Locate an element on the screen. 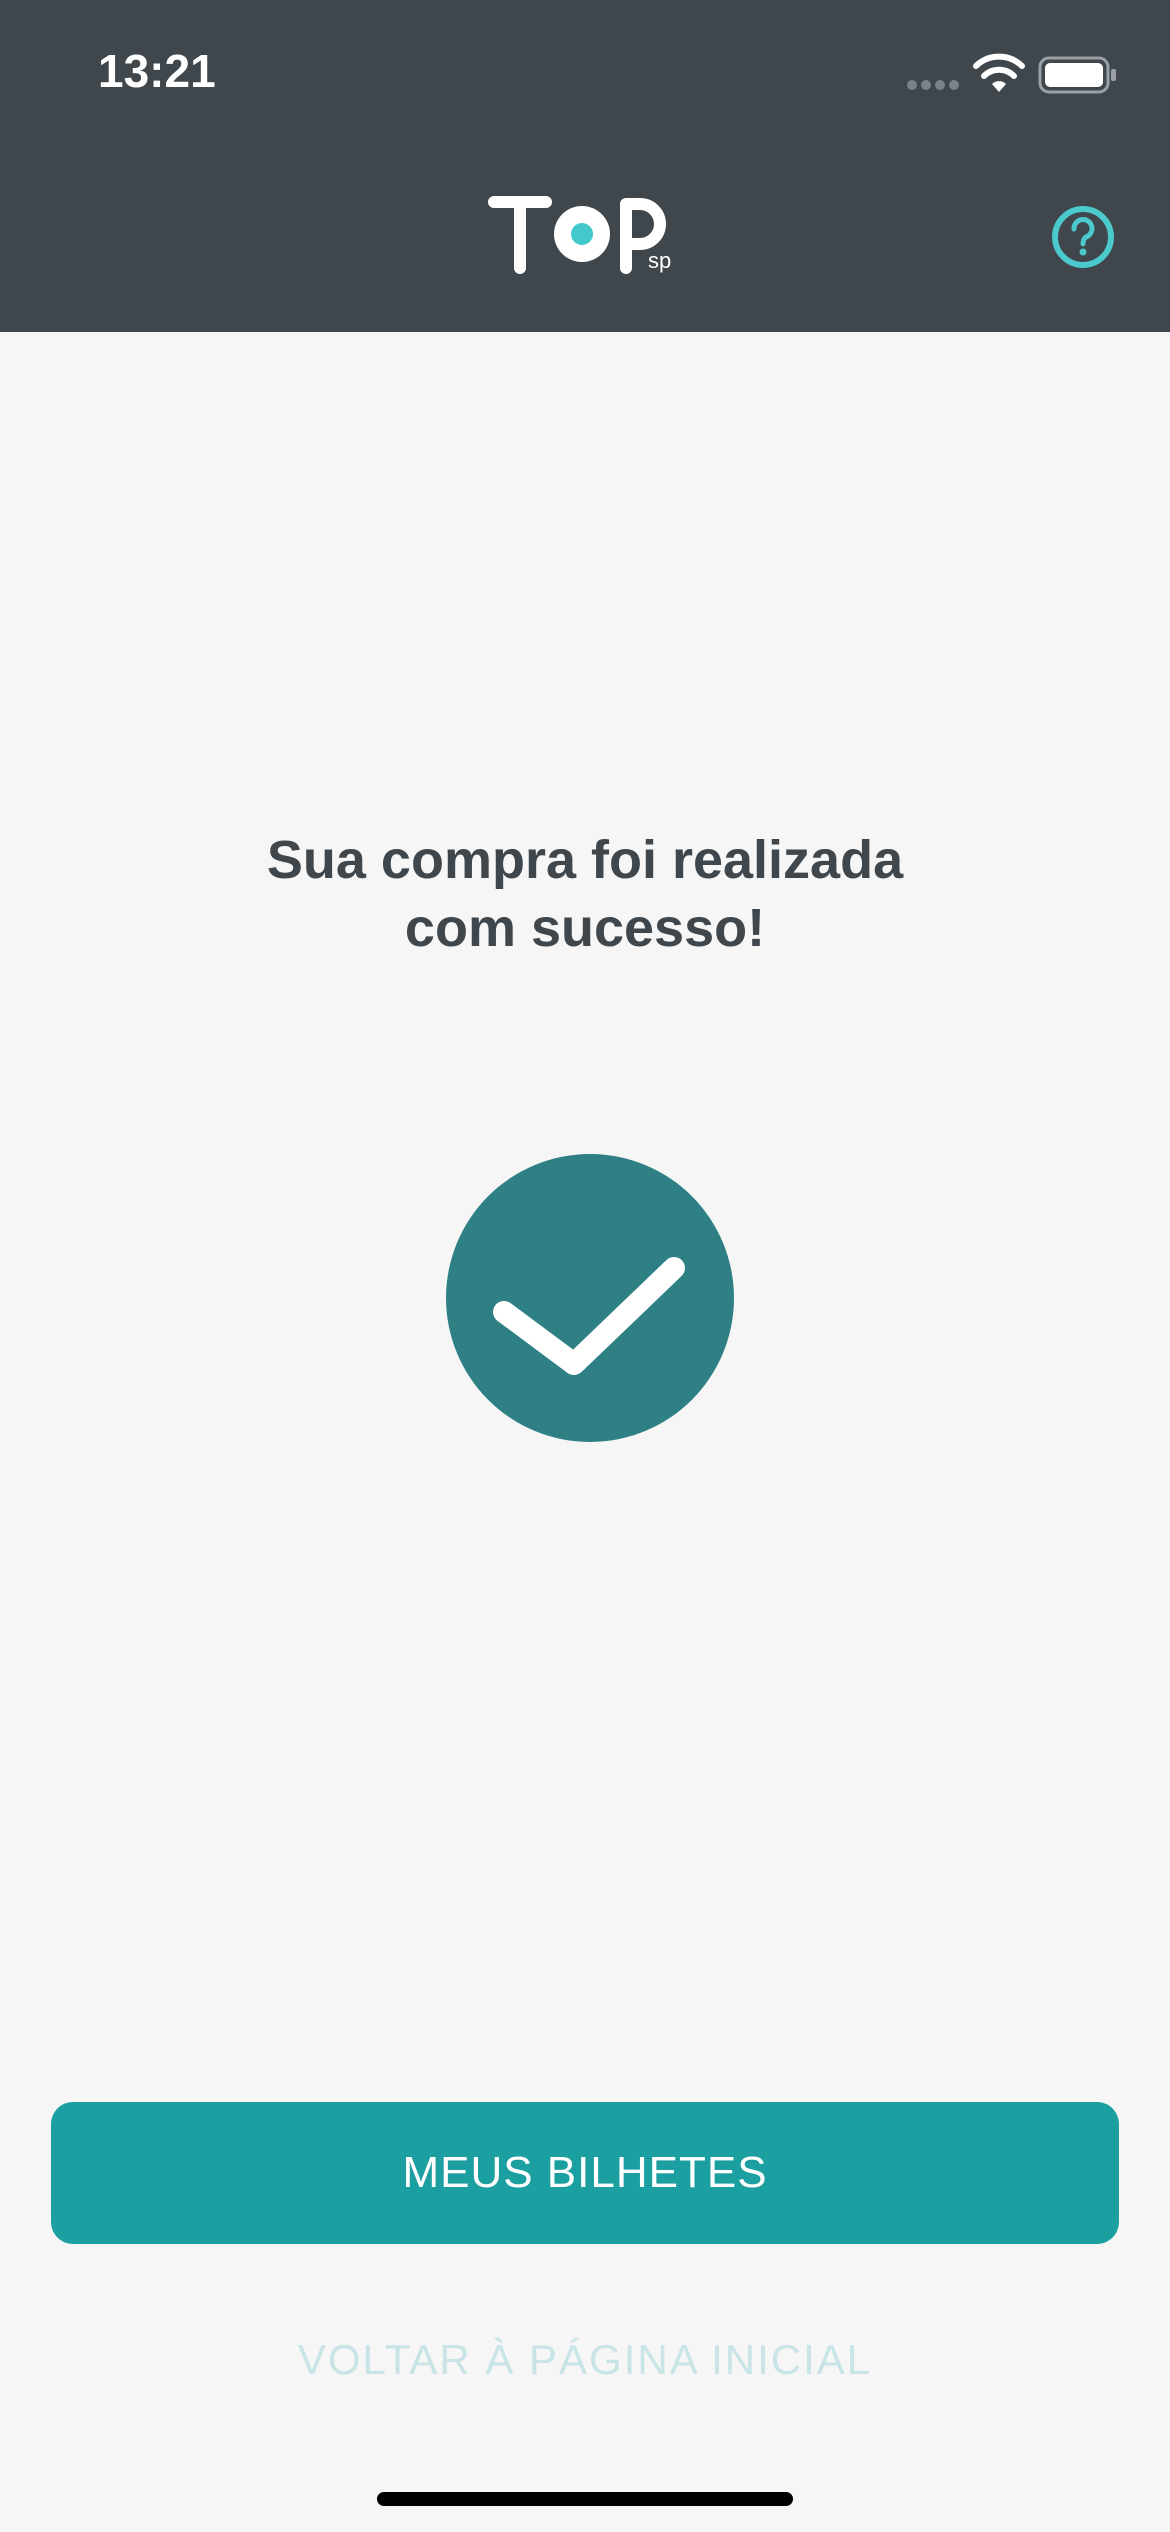 This screenshot has width=1170, height=2532. success-title-line-2: com sucesso! is located at coordinates (585, 928).